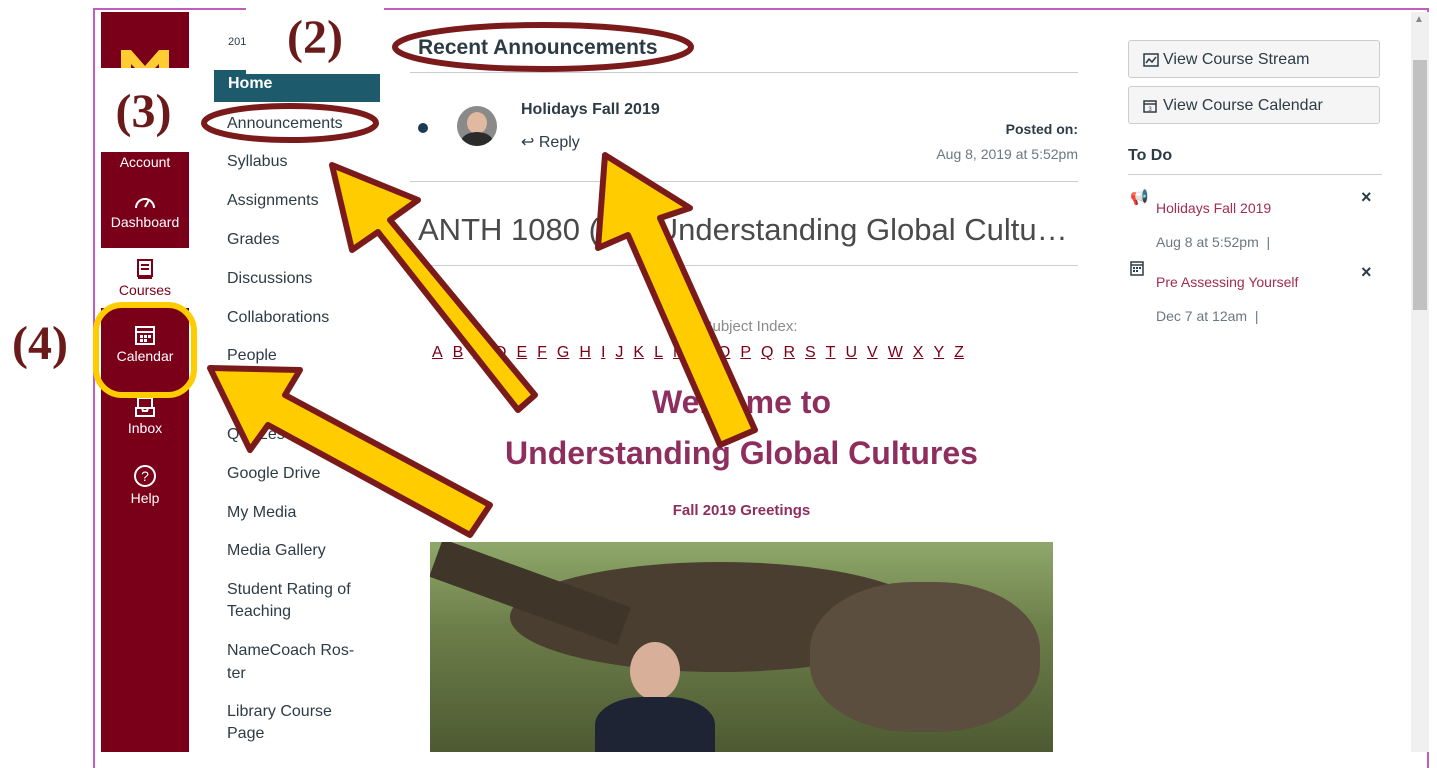 The width and height of the screenshot is (1437, 768). I want to click on step-label-3: (3), so click(143, 110).